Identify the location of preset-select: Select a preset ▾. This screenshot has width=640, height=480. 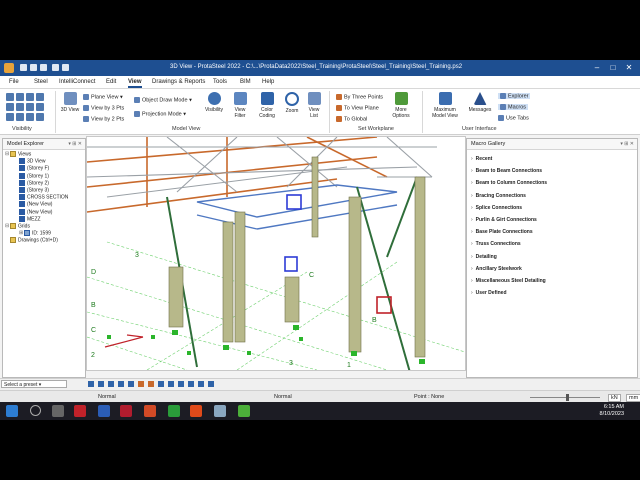
(34, 384).